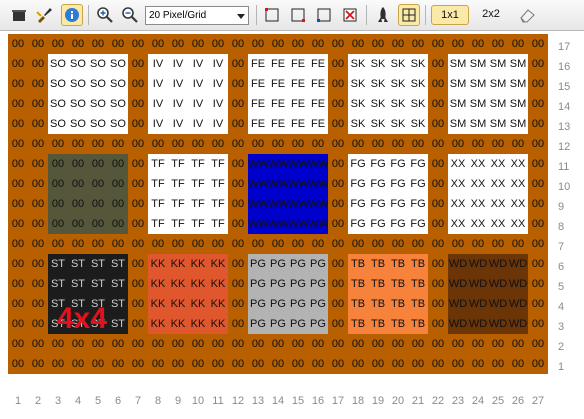  Describe the element at coordinates (105, 15) in the screenshot. I see `zoom-in-icon` at that location.